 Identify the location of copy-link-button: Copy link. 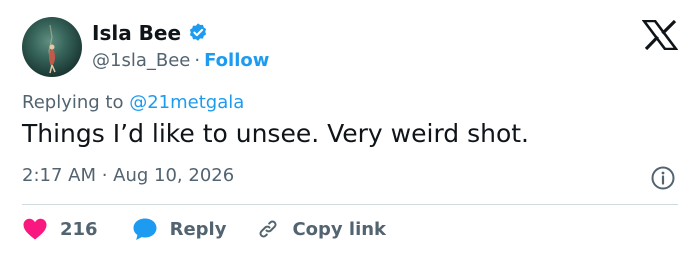
(321, 229).